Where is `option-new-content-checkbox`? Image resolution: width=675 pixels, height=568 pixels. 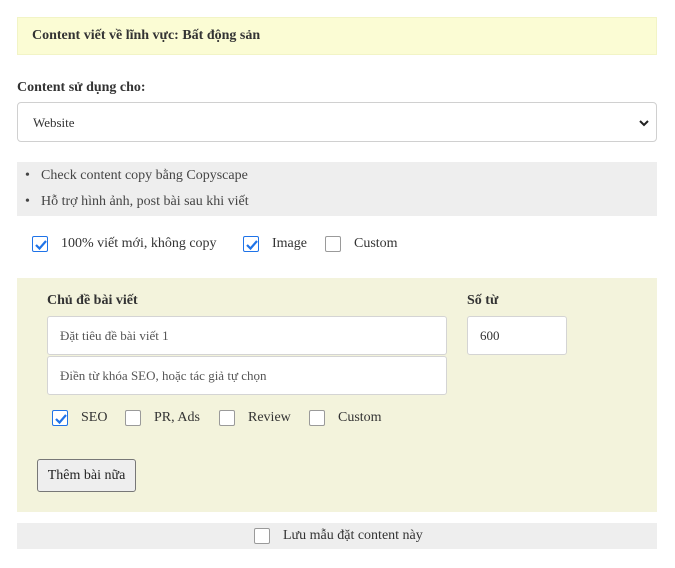
option-new-content-checkbox is located at coordinates (40, 244).